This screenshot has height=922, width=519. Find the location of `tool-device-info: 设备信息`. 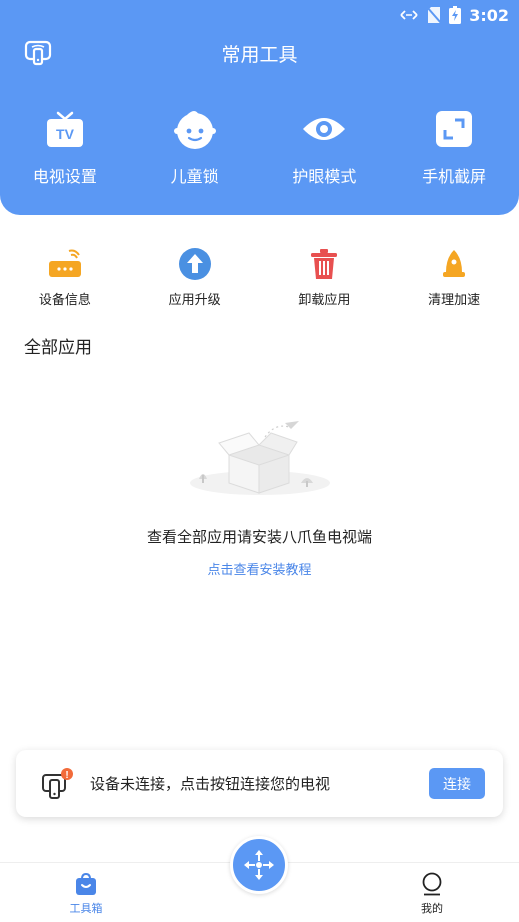

tool-device-info: 设备信息 is located at coordinates (65, 277).